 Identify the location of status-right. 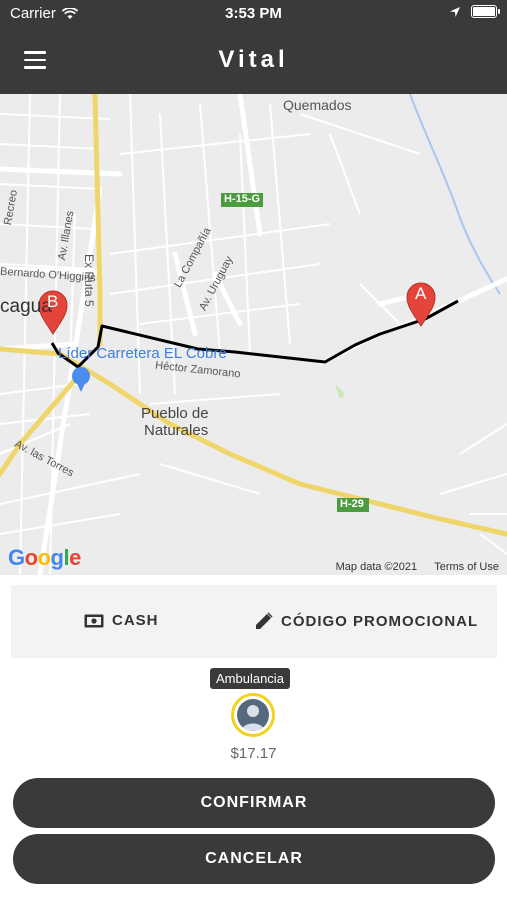
(474, 11).